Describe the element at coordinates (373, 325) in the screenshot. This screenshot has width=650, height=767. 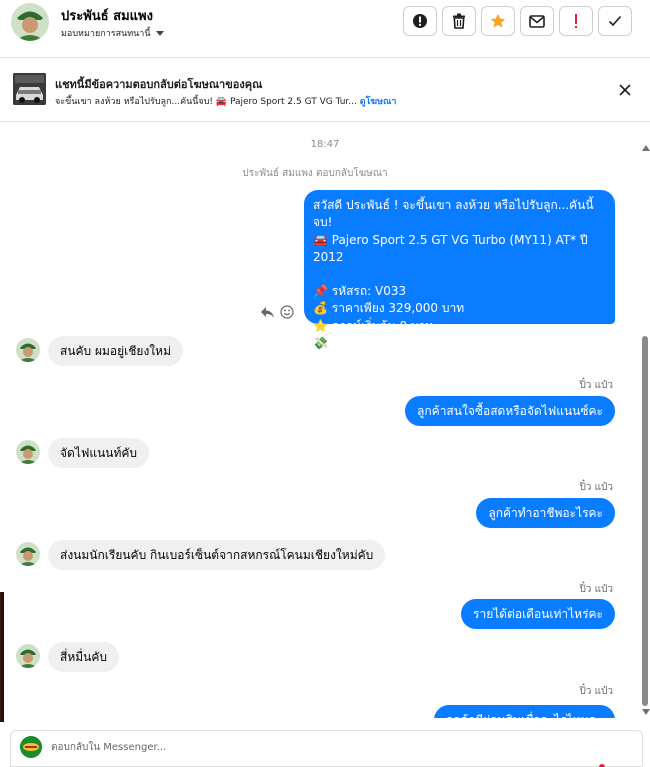
I see `ad-message-line: ⭐ ดาวน์เริ่มต้น 0 บาท` at that location.